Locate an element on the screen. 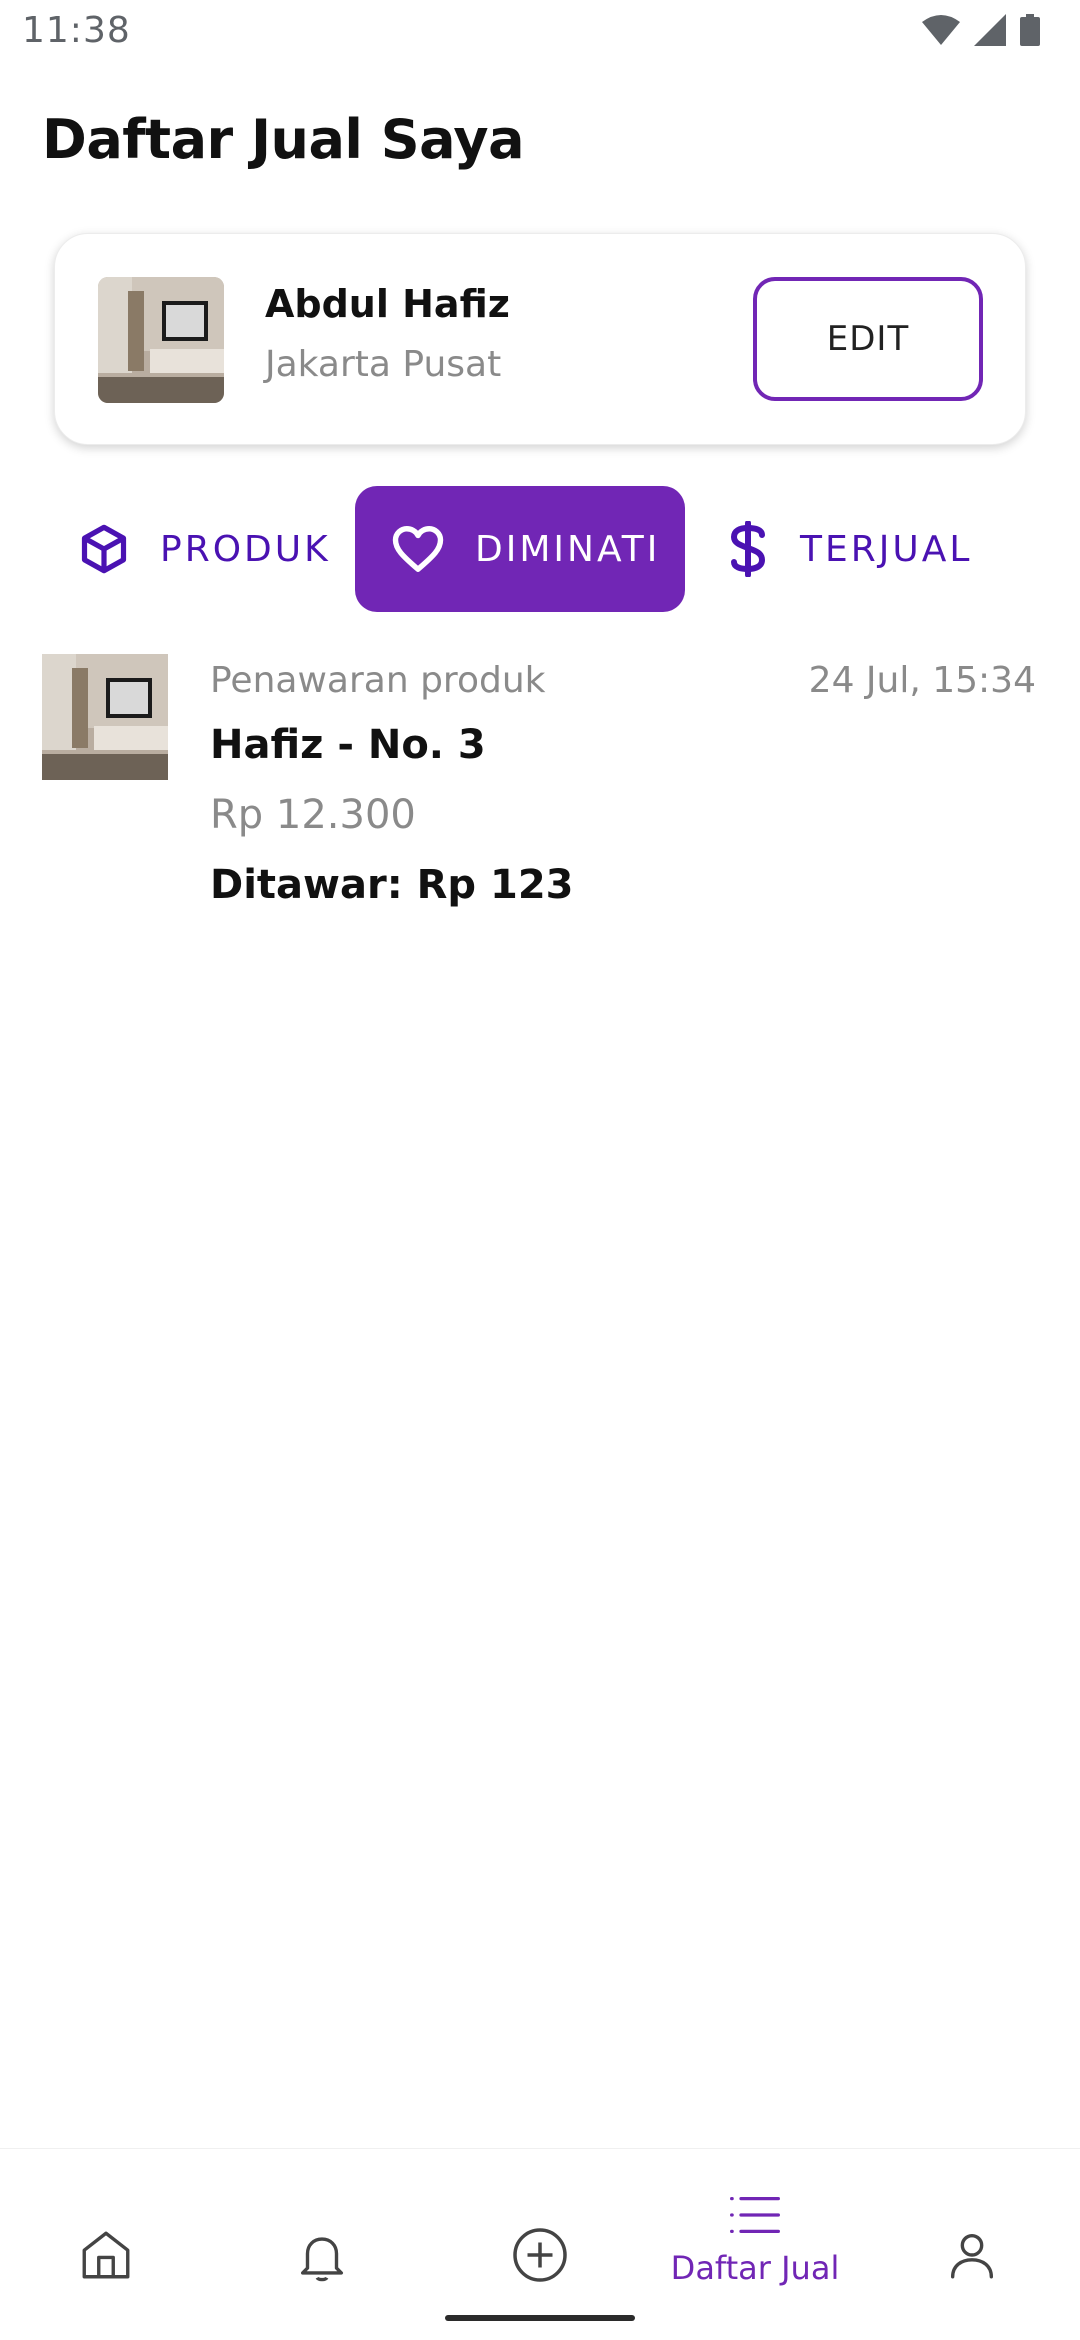  wifi-icon is located at coordinates (941, 30).